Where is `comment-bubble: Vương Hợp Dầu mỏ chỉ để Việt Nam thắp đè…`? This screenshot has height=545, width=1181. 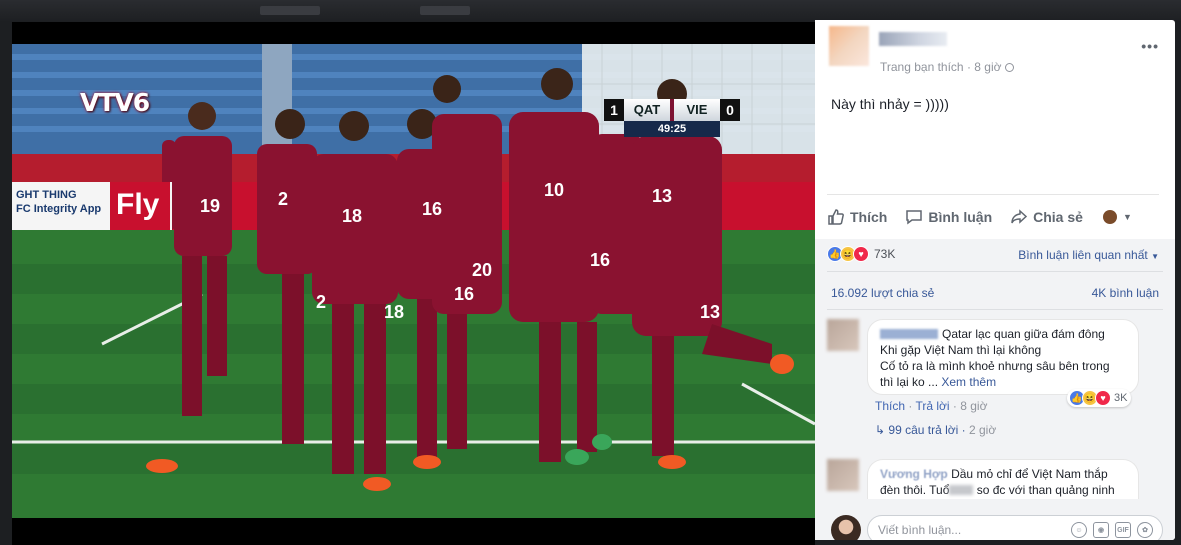
comment-bubble: Vương Hợp Dầu mỏ chỉ để Việt Nam thắp đè… is located at coordinates (1003, 479).